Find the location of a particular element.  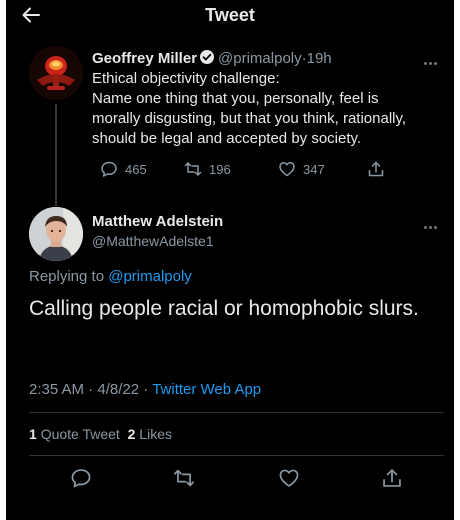

tweet-line: should be legal and accepted by society. is located at coordinates (227, 138).